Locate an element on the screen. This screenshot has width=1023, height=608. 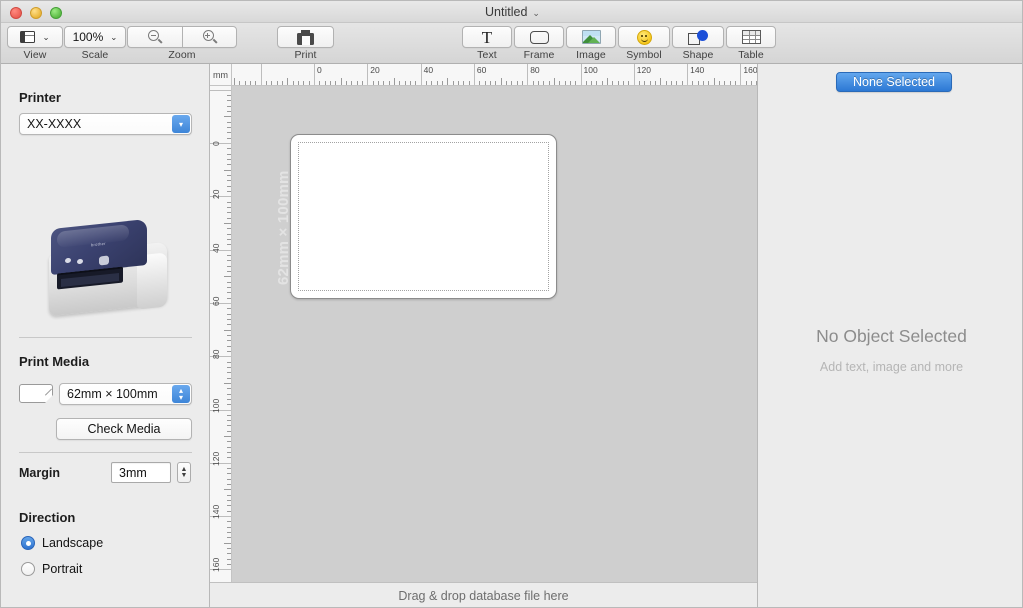
radio-unselected-icon is located at coordinates (28, 569).